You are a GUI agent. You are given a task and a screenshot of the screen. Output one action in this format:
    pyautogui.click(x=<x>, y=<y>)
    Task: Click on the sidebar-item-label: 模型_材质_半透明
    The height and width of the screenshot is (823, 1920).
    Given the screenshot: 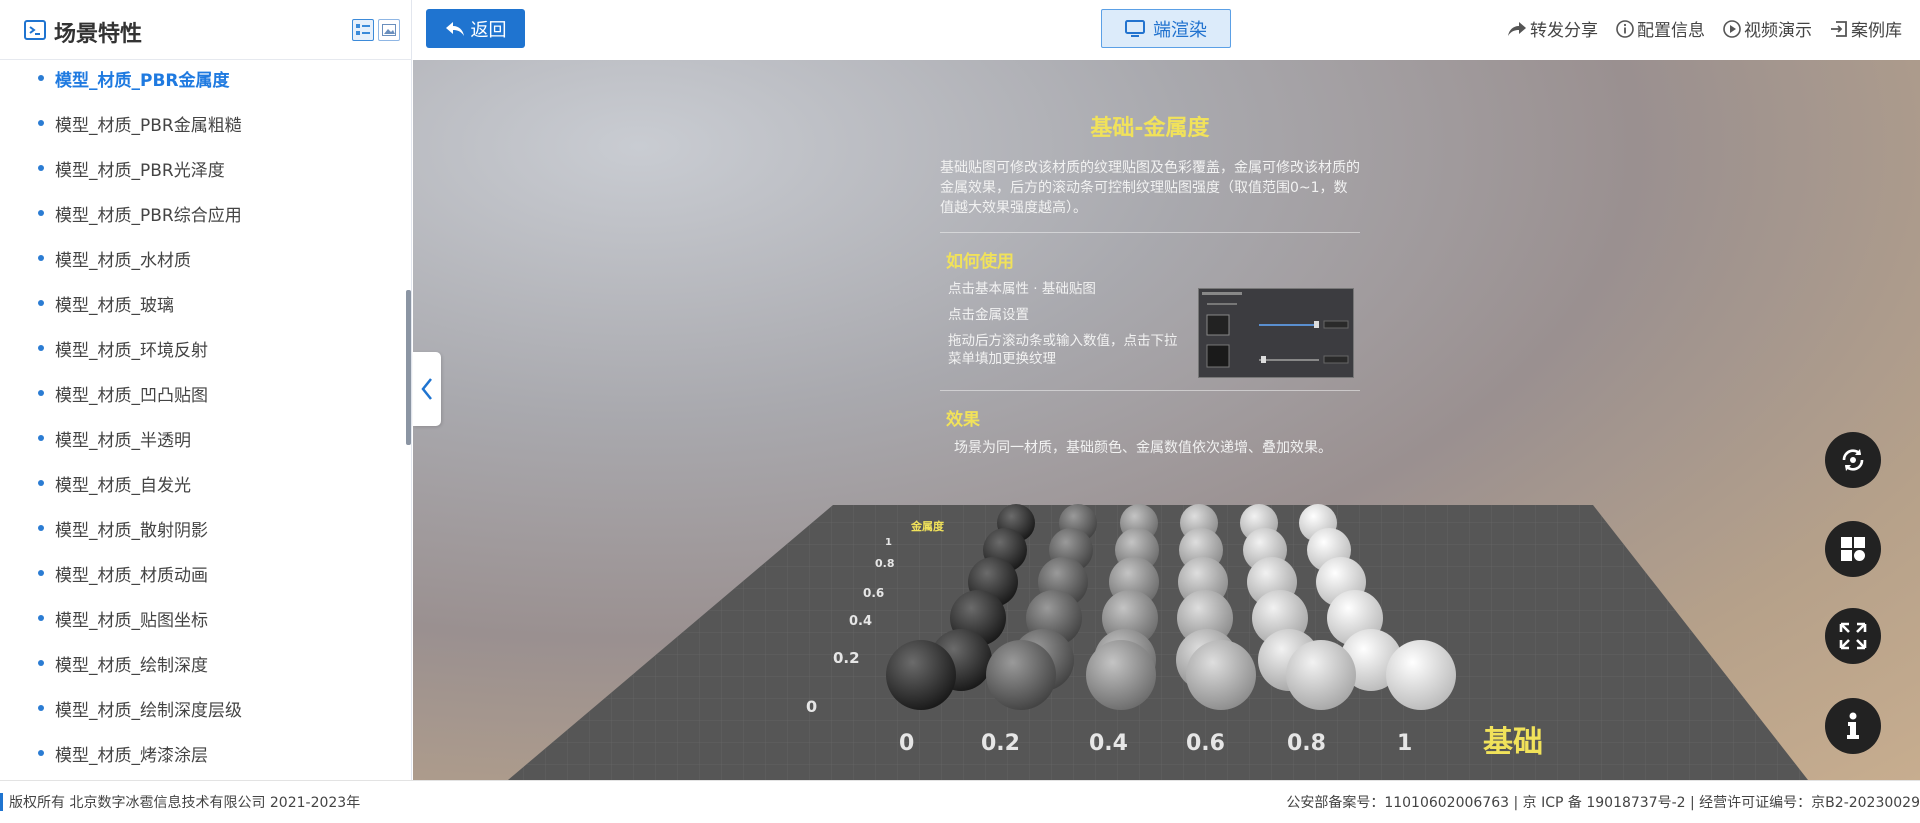 What is the action you would take?
    pyautogui.click(x=123, y=440)
    